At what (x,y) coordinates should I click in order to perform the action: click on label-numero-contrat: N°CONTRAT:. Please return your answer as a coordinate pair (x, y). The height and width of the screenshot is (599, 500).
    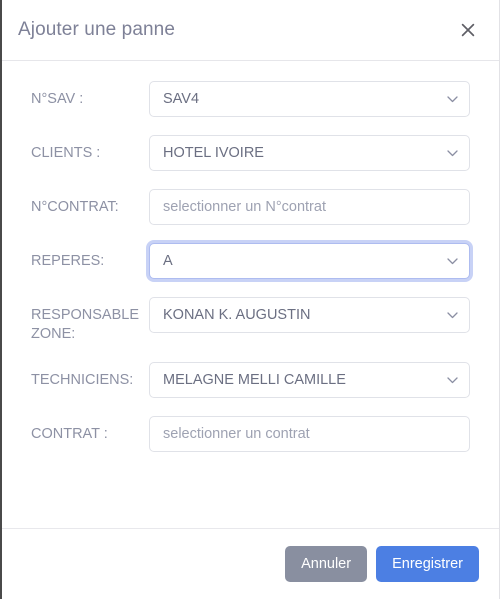
    Looking at the image, I should click on (75, 207).